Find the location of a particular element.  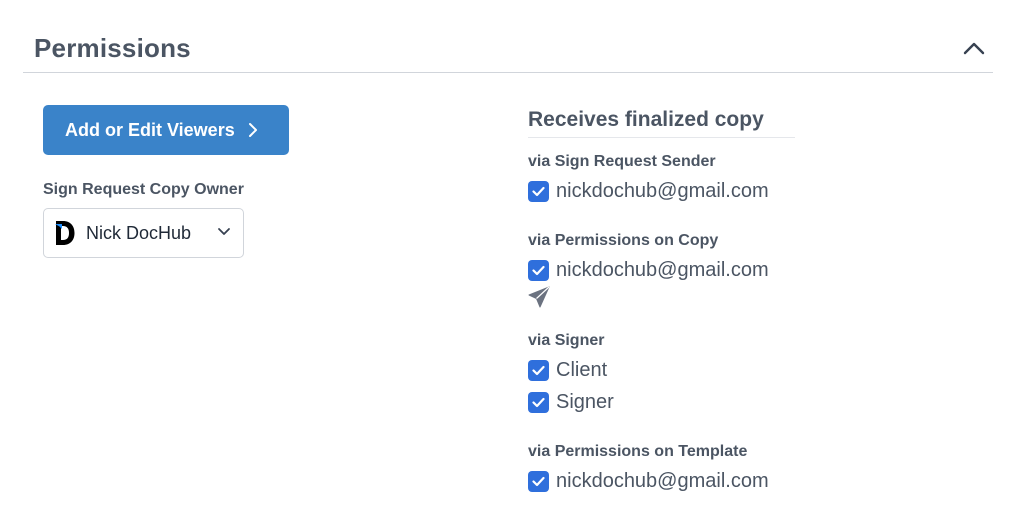

recipient-row: Signer is located at coordinates (571, 402).